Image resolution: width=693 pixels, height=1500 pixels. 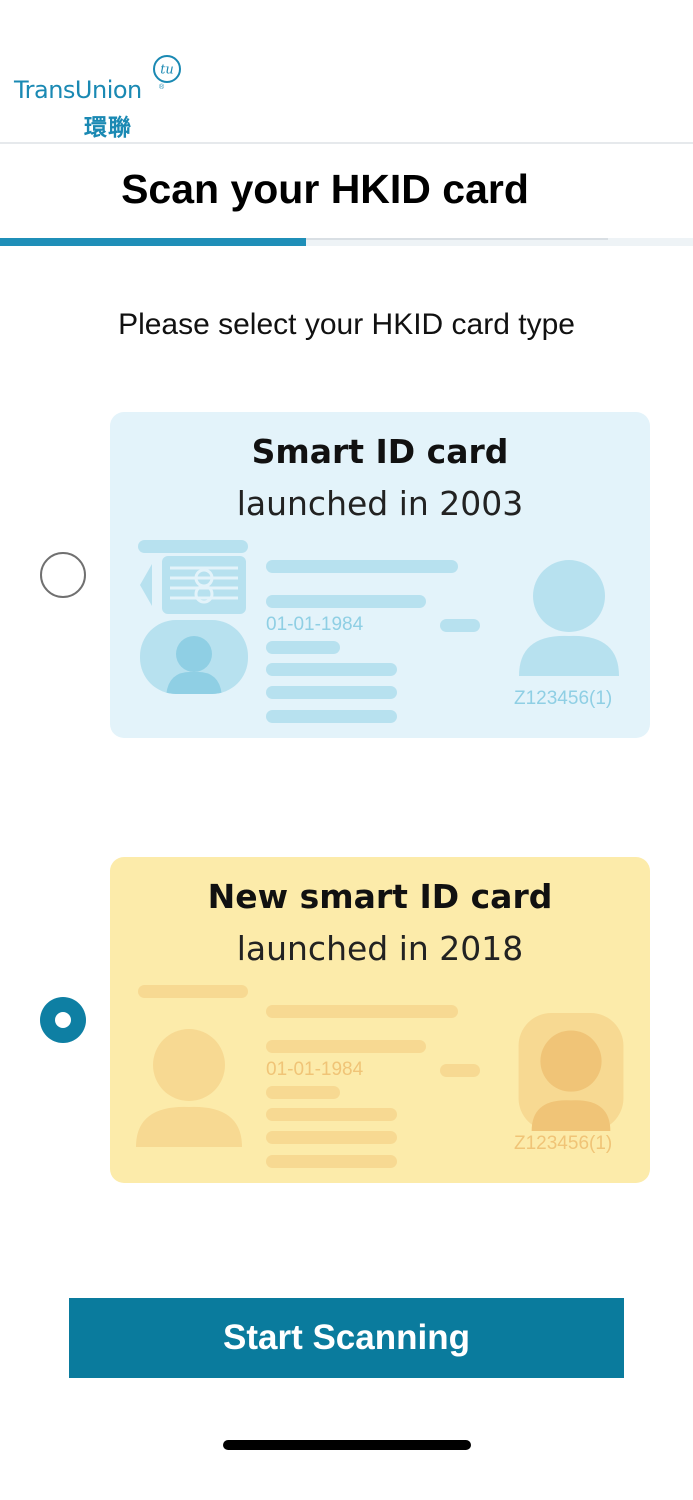 What do you see at coordinates (325, 189) in the screenshot?
I see `page-title: Scan your HKID card` at bounding box center [325, 189].